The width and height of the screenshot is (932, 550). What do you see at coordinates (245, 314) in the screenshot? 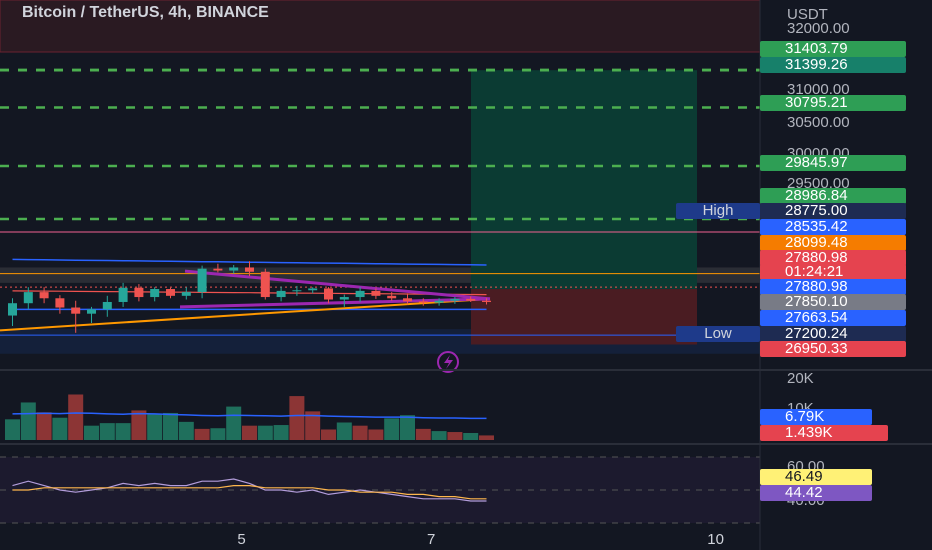
I see `rising-trendline` at bounding box center [245, 314].